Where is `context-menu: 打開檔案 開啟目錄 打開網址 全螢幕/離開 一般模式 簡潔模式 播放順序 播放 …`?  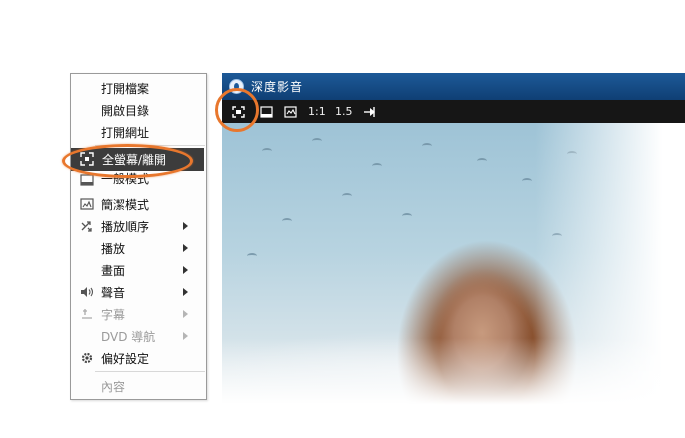
context-menu: 打開檔案 開啟目錄 打開網址 全螢幕/離開 一般模式 簡潔模式 播放順序 播放 … is located at coordinates (138, 236).